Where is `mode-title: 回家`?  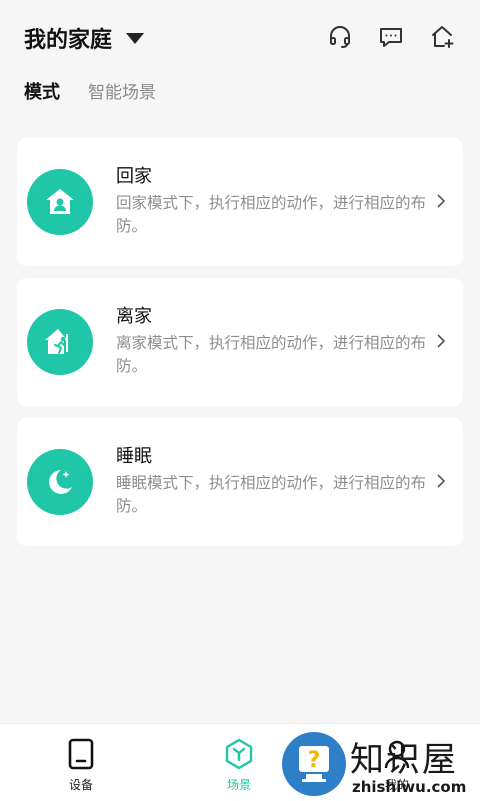 mode-title: 回家 is located at coordinates (134, 176).